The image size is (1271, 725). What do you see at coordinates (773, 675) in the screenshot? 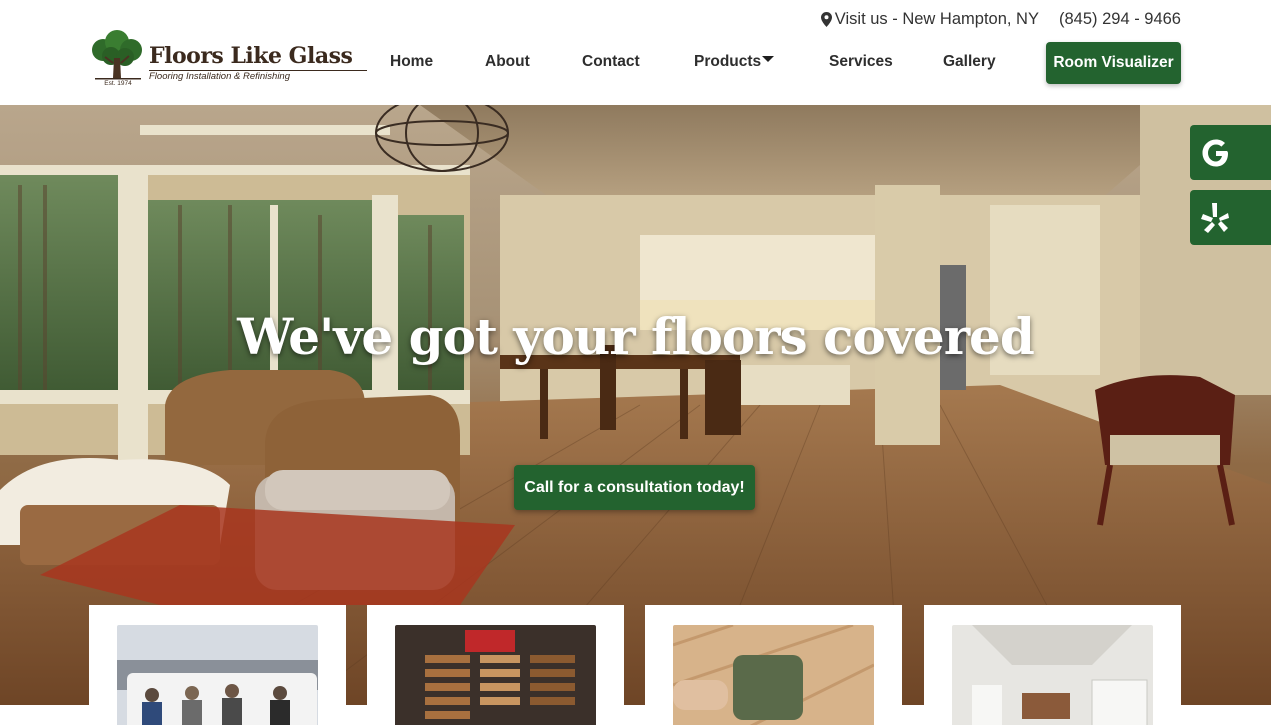
I see `card-image-refinishing` at bounding box center [773, 675].